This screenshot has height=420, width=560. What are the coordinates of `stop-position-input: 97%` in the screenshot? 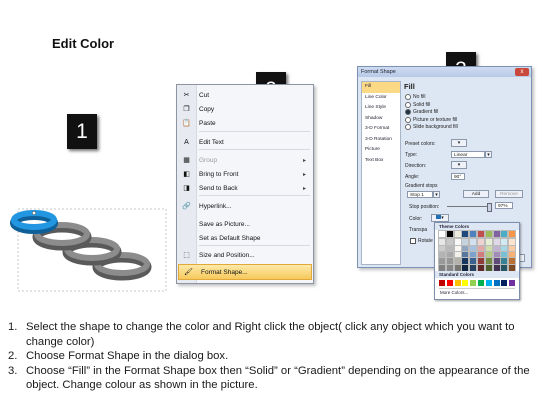 It's located at (504, 205).